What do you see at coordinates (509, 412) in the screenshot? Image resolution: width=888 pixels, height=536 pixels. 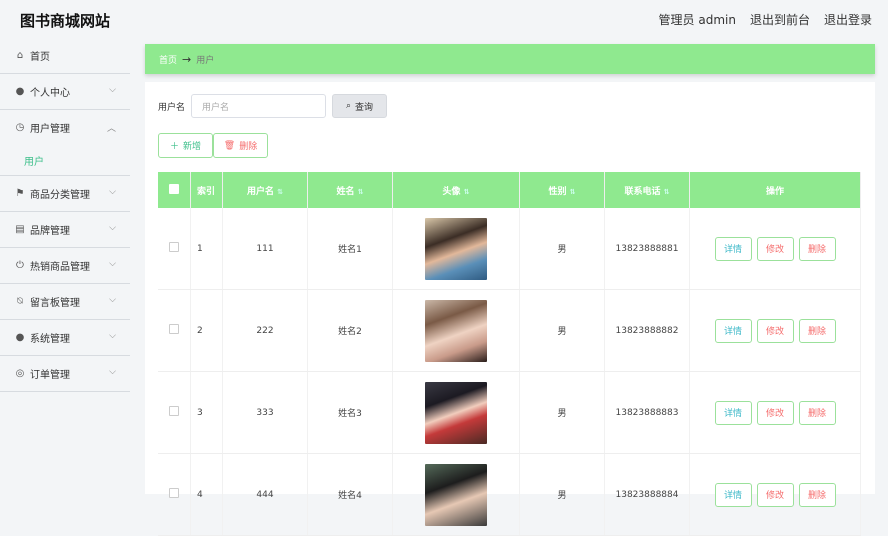 I see `table-row: 3 333 姓名3 男 13823888883 详情 修改 删除` at bounding box center [509, 412].